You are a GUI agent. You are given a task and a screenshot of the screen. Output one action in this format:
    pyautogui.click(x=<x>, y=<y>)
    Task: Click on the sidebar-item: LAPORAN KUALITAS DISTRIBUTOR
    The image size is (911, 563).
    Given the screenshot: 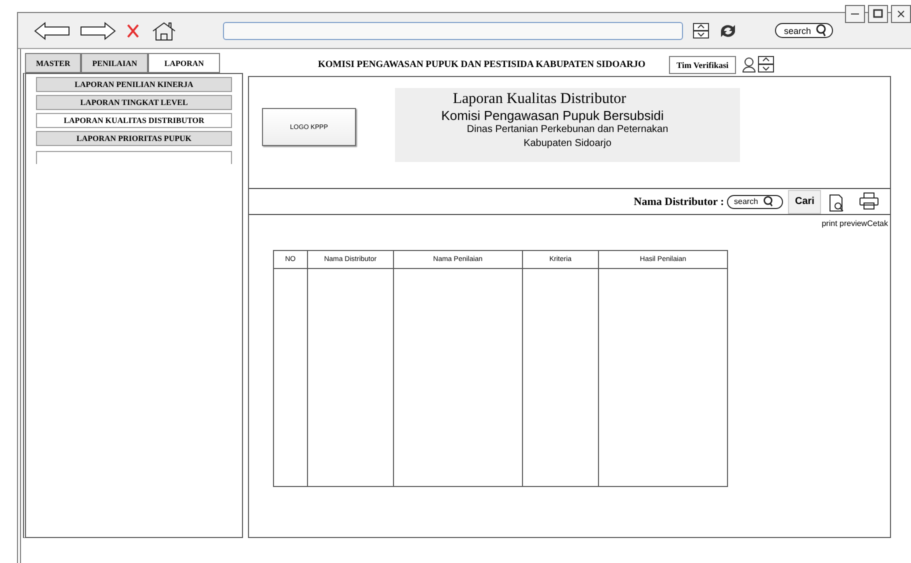 What is the action you would take?
    pyautogui.click(x=134, y=120)
    